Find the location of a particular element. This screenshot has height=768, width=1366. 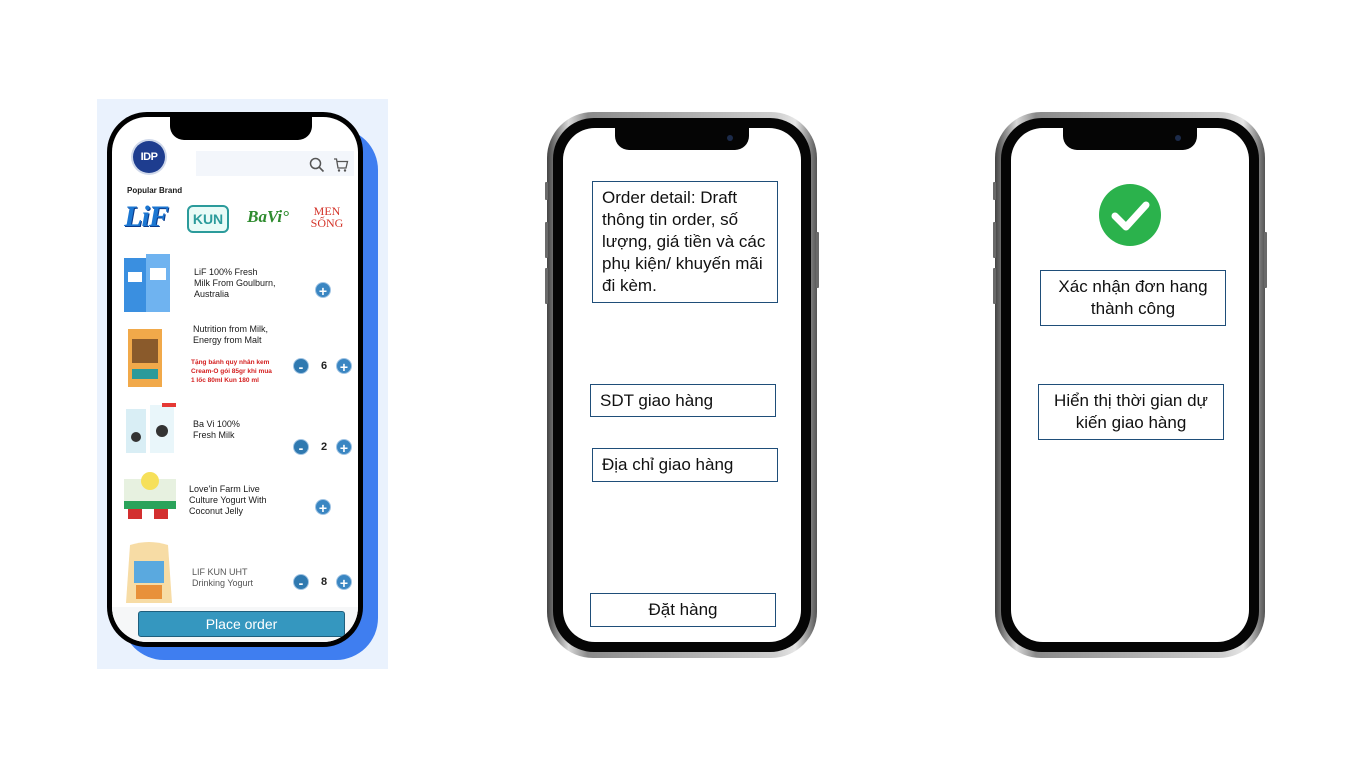

search-icon is located at coordinates (317, 165).